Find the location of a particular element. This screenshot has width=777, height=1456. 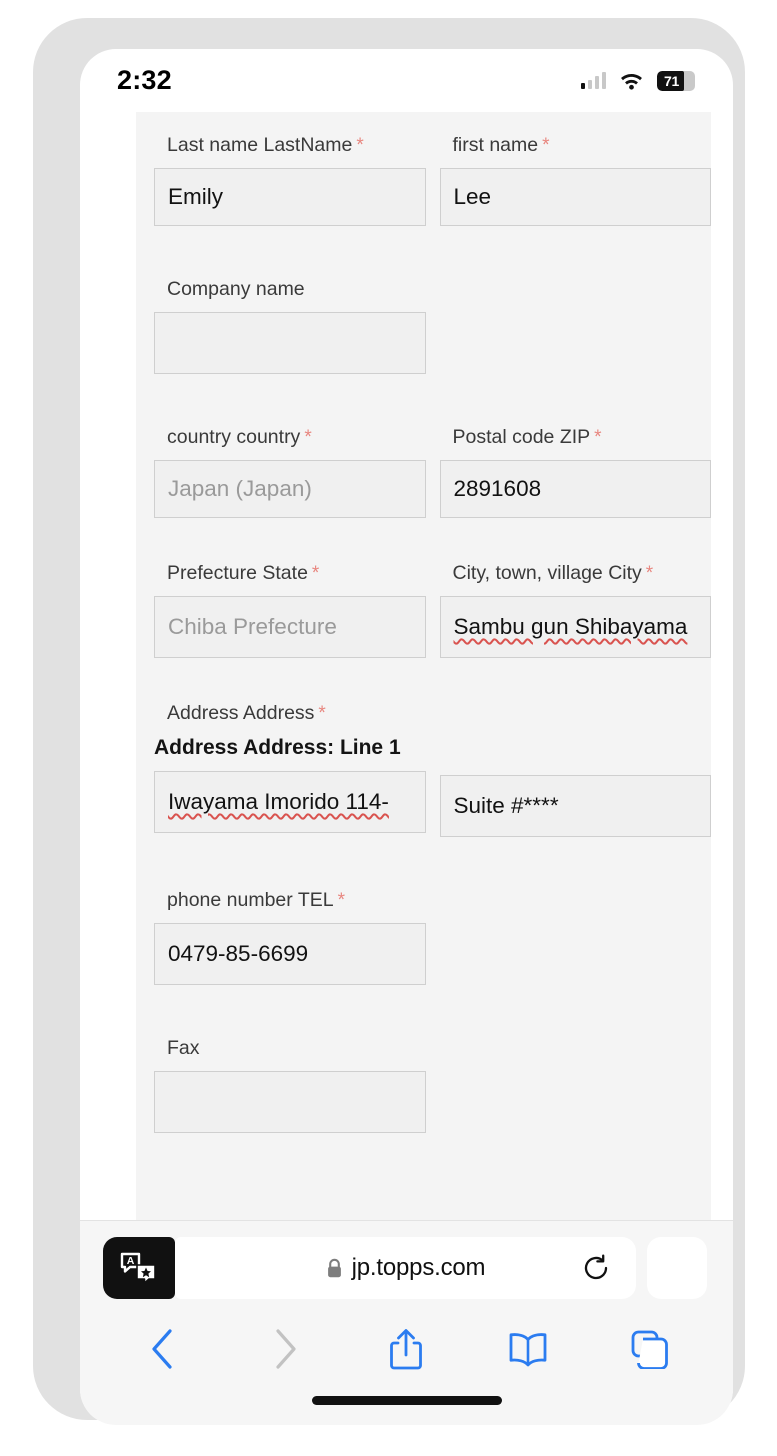

field-label-text: country country is located at coordinates (234, 437).